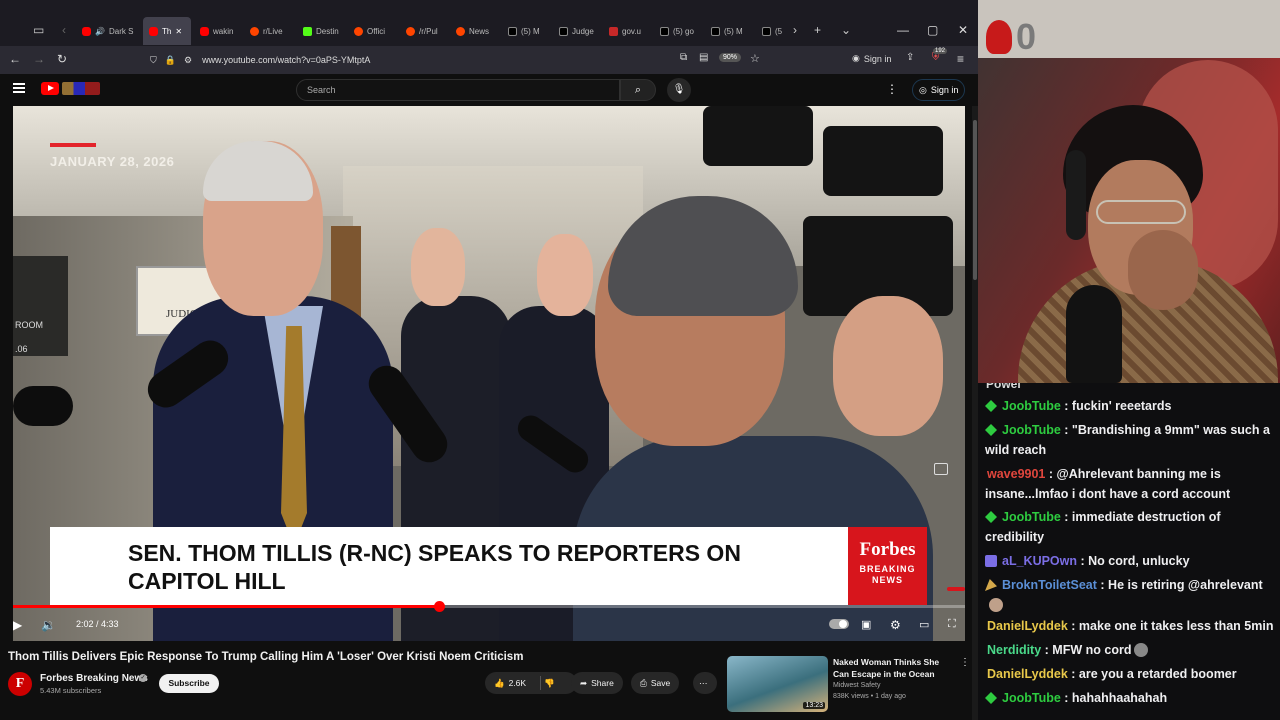 The width and height of the screenshot is (1280, 720). Describe the element at coordinates (932, 30) in the screenshot. I see `window-maximize-icon: ▢` at that location.